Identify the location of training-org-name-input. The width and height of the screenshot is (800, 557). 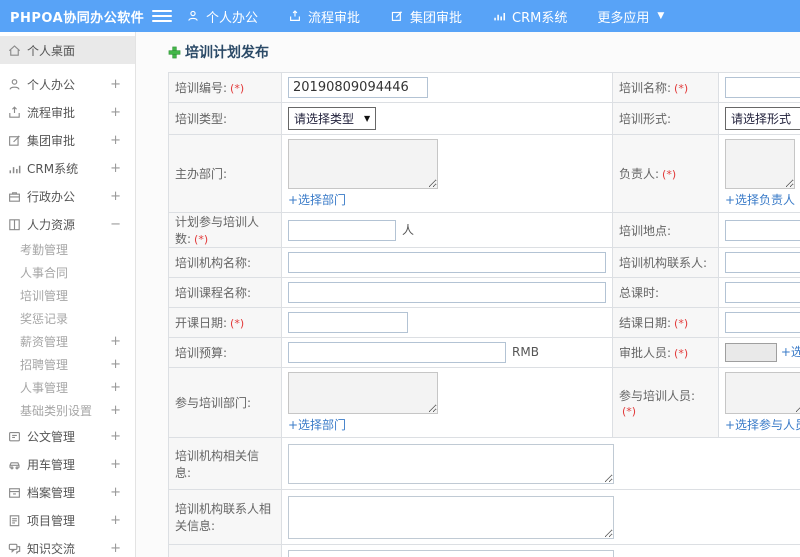
(447, 262).